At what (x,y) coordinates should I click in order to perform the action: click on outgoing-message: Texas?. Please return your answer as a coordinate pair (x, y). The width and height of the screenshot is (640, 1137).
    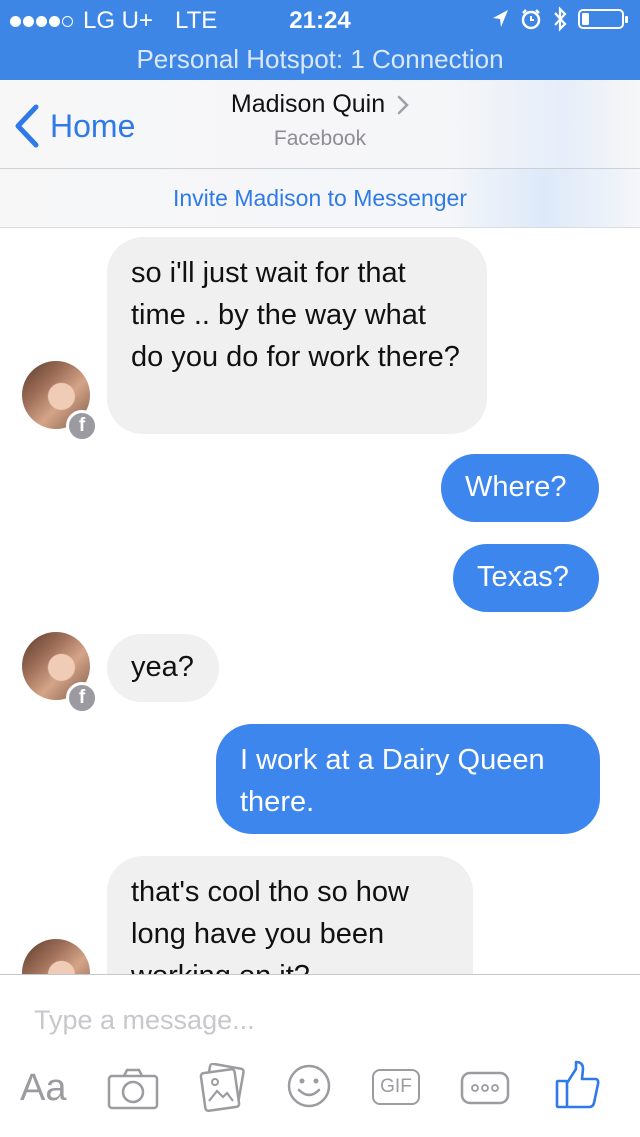
    Looking at the image, I should click on (526, 578).